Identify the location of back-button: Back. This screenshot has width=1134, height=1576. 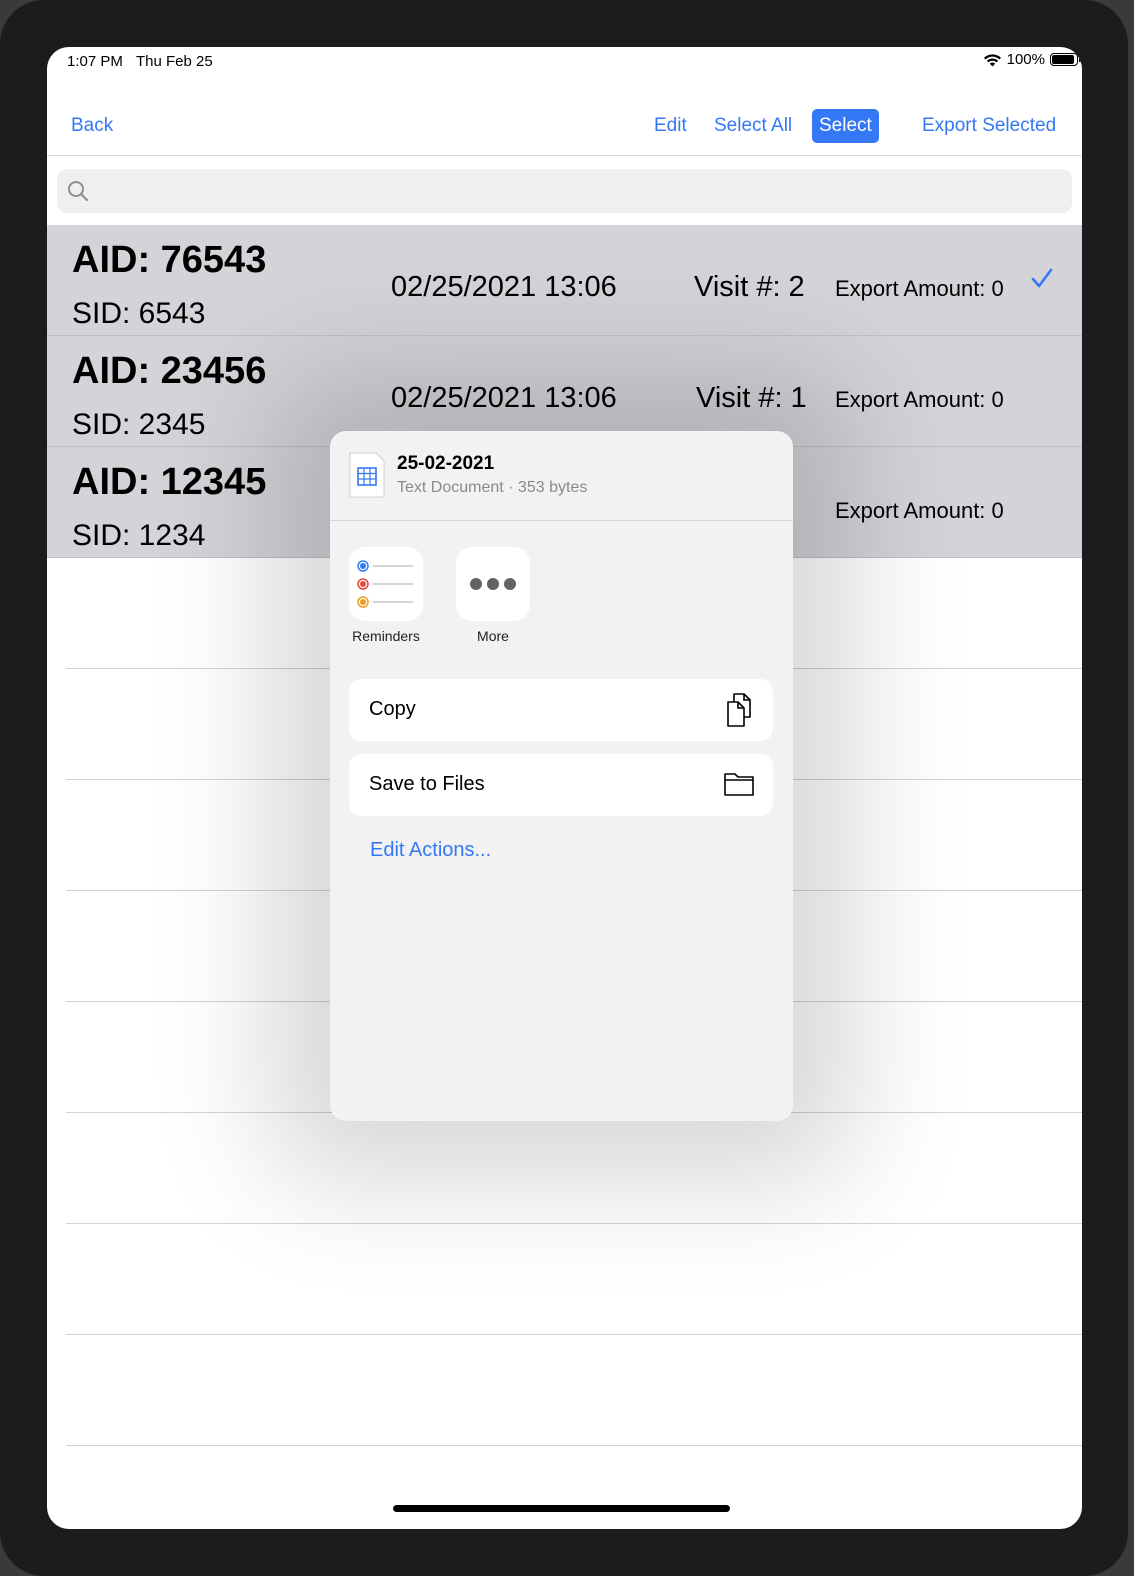
(92, 126).